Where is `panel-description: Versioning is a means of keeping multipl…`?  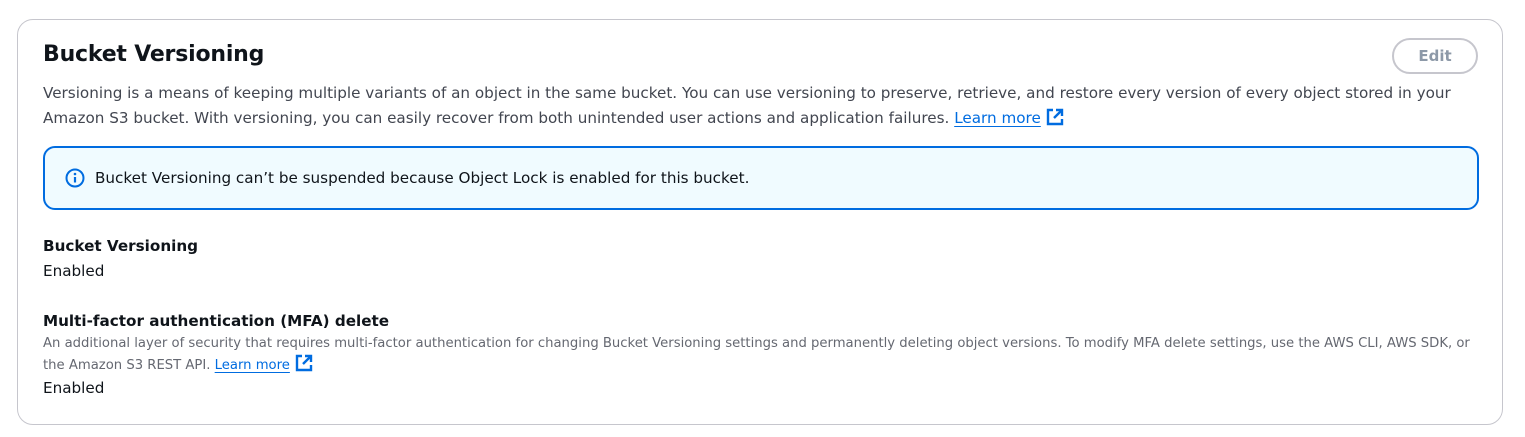
panel-description: Versioning is a means of keeping multipl… is located at coordinates (761, 106).